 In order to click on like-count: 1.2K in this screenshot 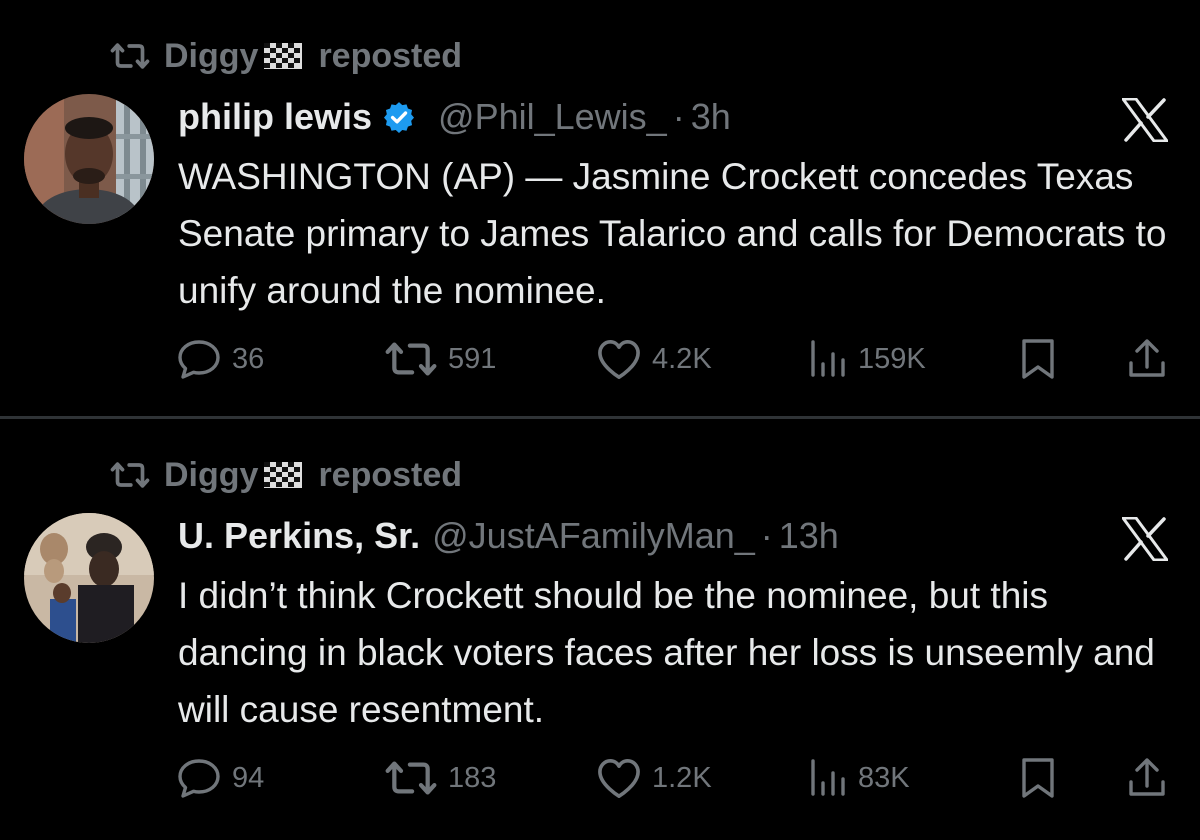, I will do `click(682, 777)`.